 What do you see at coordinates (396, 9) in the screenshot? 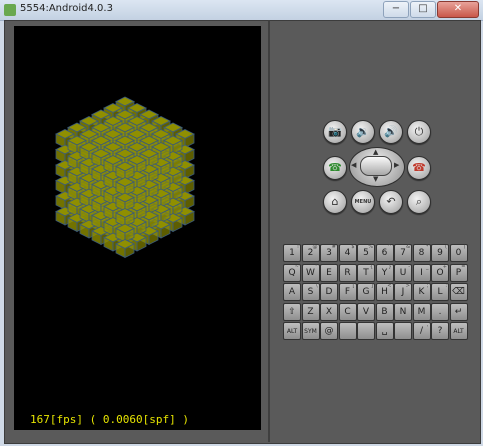
I see `minimize-button: −` at bounding box center [396, 9].